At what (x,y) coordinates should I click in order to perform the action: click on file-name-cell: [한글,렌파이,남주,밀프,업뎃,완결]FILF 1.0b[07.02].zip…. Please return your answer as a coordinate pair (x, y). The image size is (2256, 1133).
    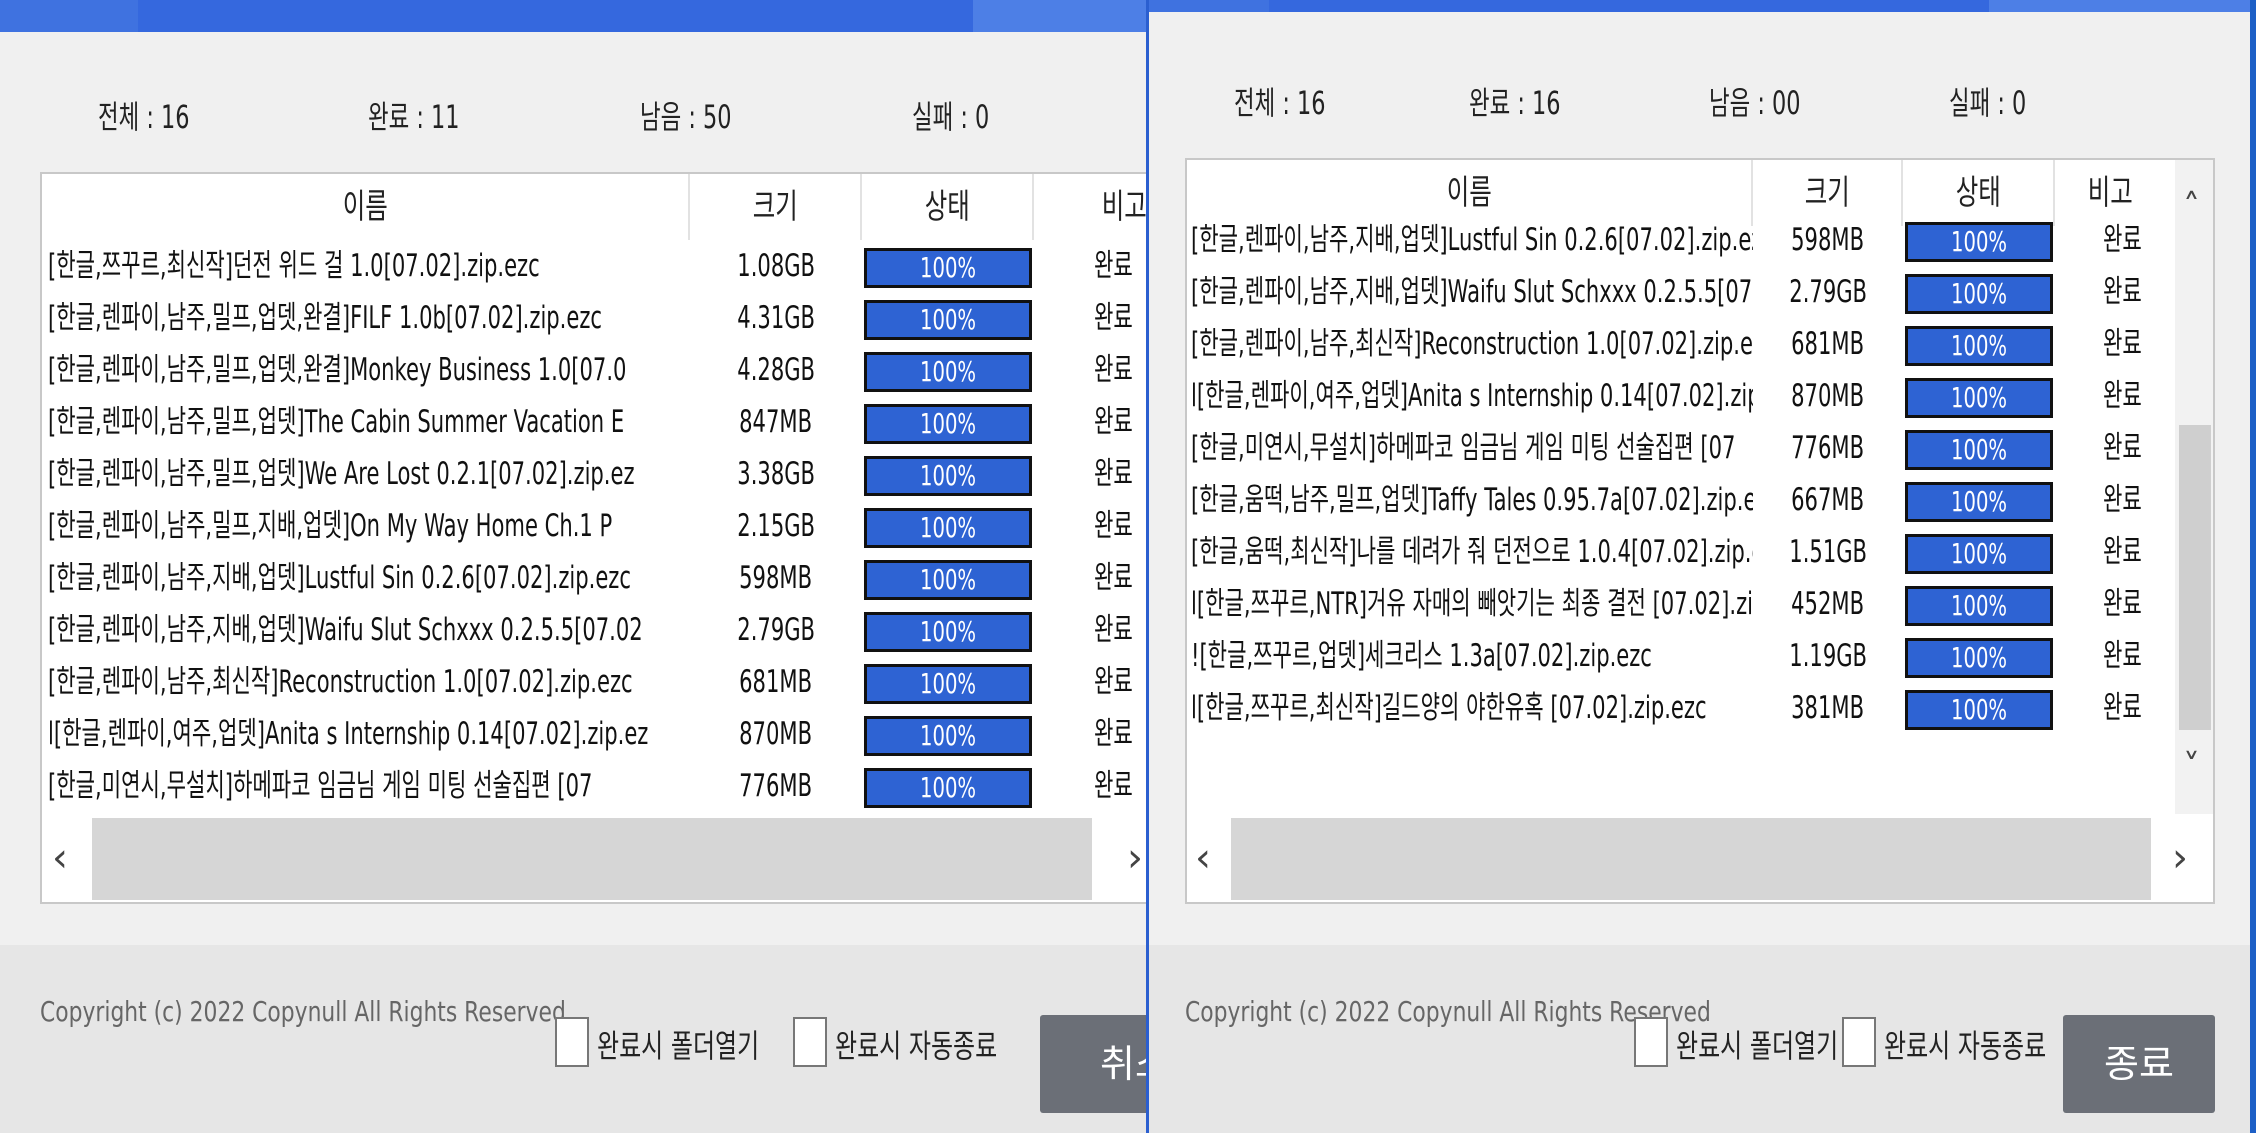
    Looking at the image, I should click on (325, 318).